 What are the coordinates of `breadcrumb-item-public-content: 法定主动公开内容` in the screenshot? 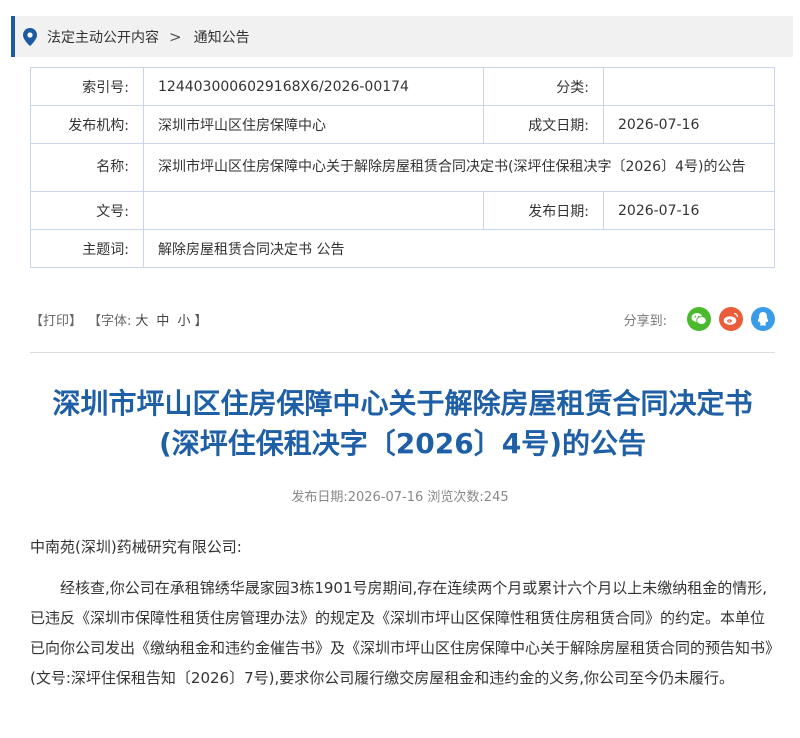 It's located at (103, 37).